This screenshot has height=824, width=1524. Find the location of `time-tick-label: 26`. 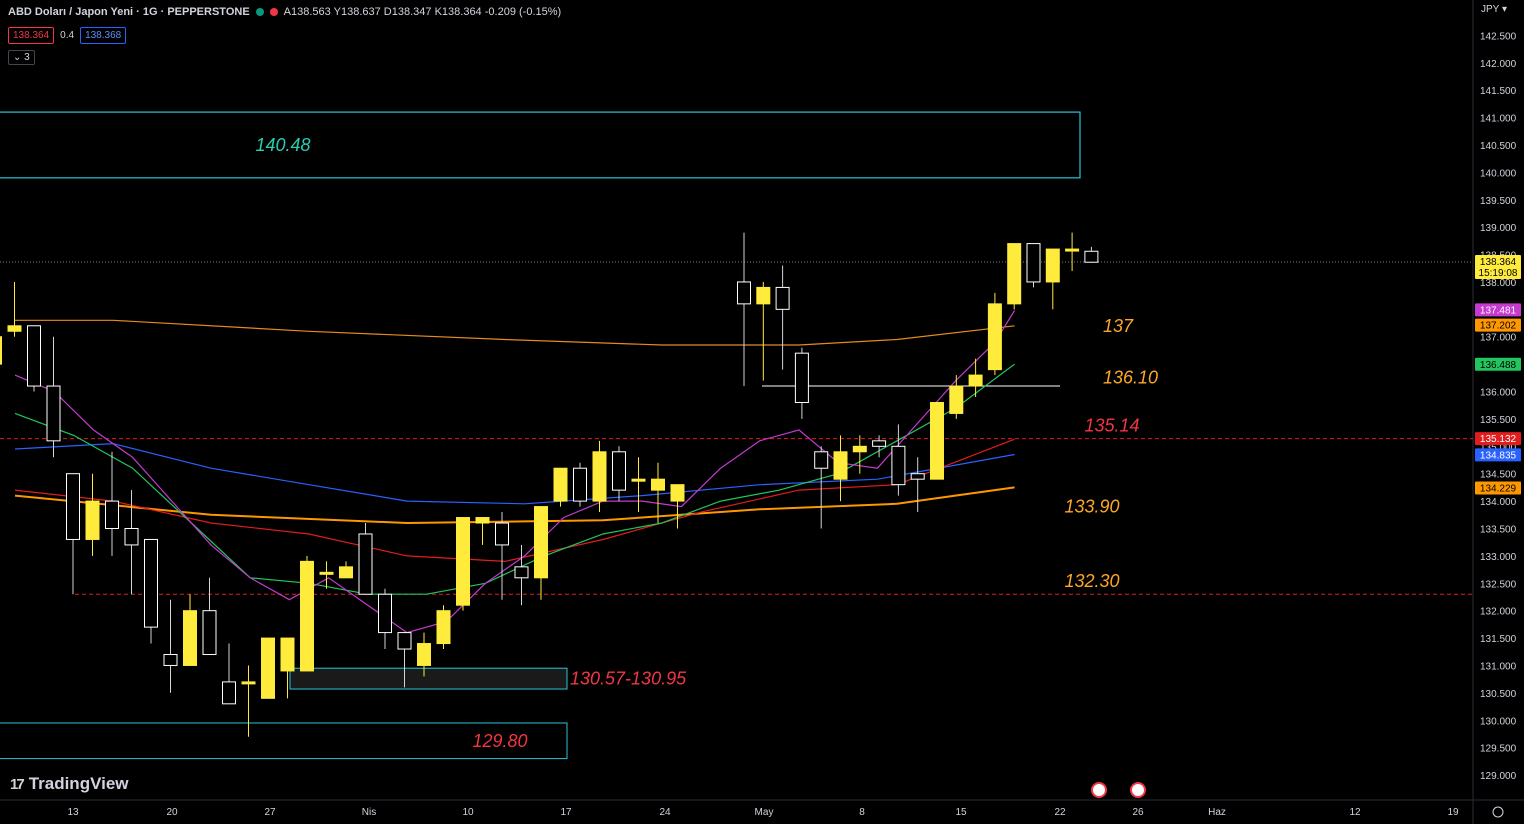

time-tick-label: 26 is located at coordinates (1138, 812).